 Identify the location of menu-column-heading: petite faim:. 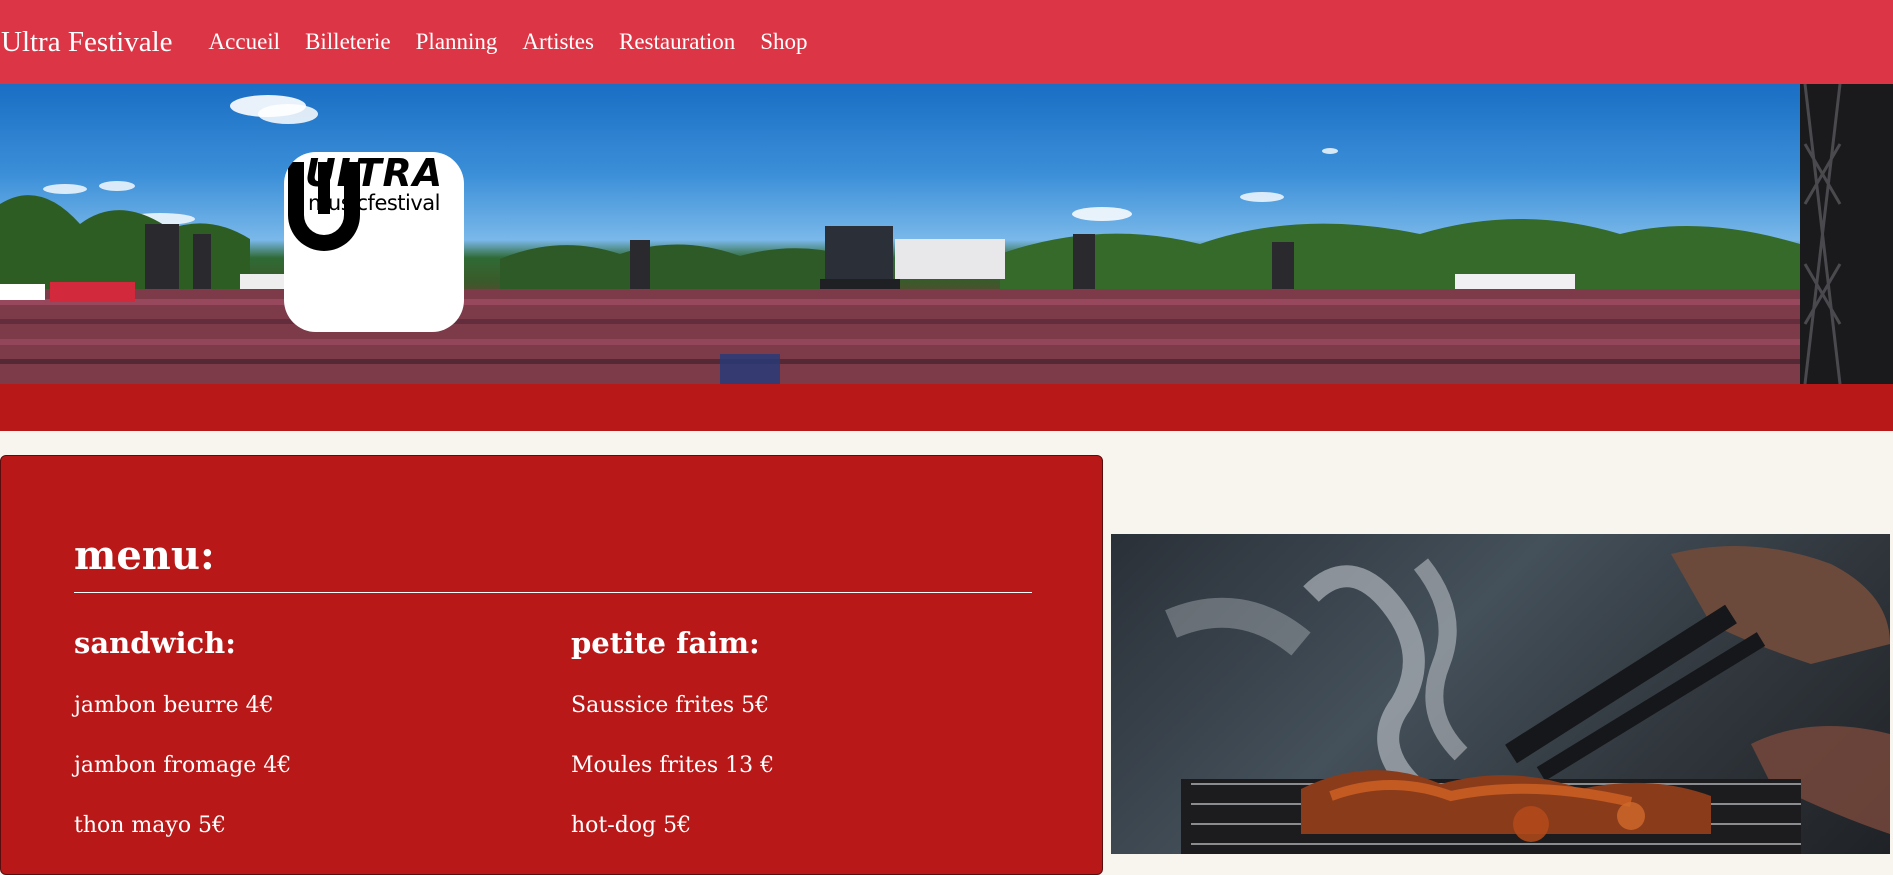
(665, 643).